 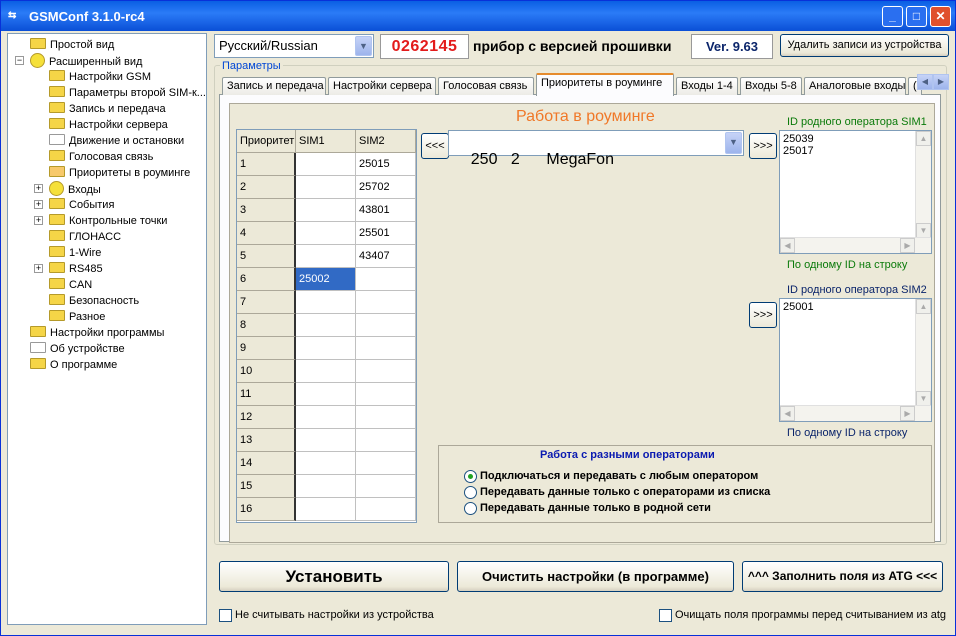 I want to click on delete-records-button: Удалить записи из устройства, so click(x=864, y=45).